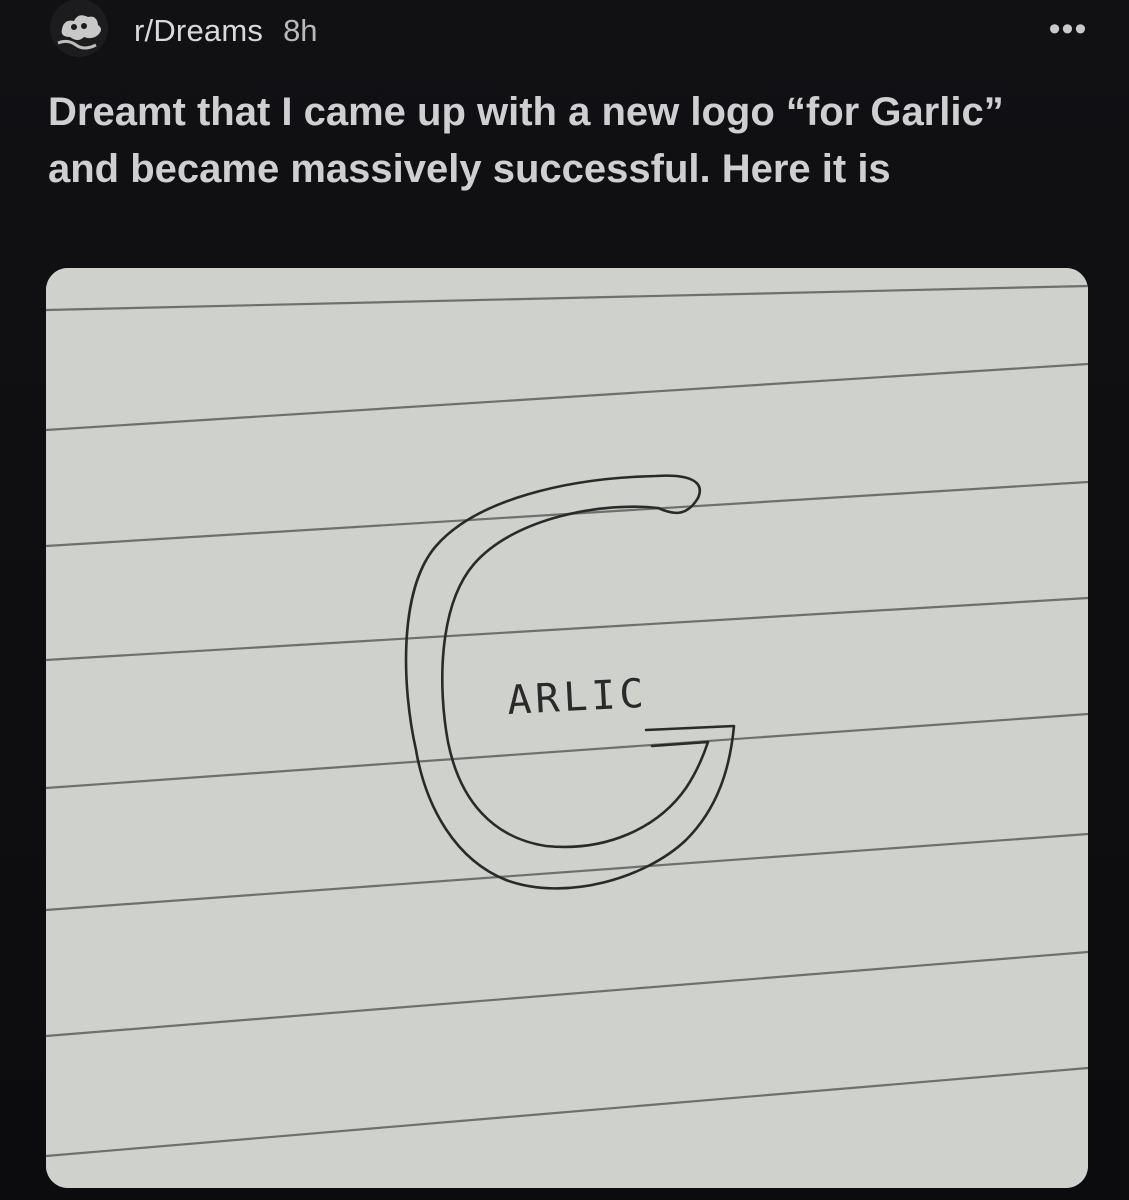  What do you see at coordinates (577, 697) in the screenshot?
I see `logo-text: ARLIC` at bounding box center [577, 697].